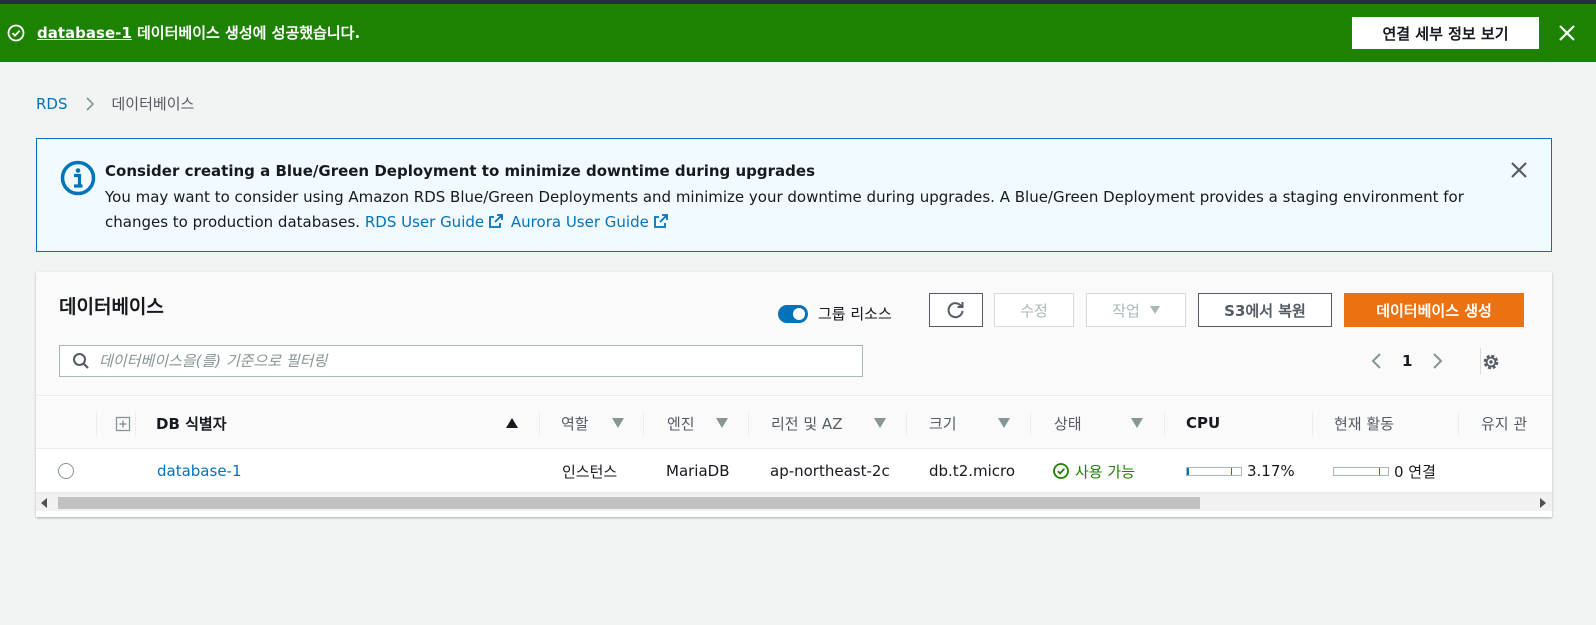 The image size is (1596, 625). Describe the element at coordinates (1105, 471) in the screenshot. I see `status-label: 사용 가능` at that location.